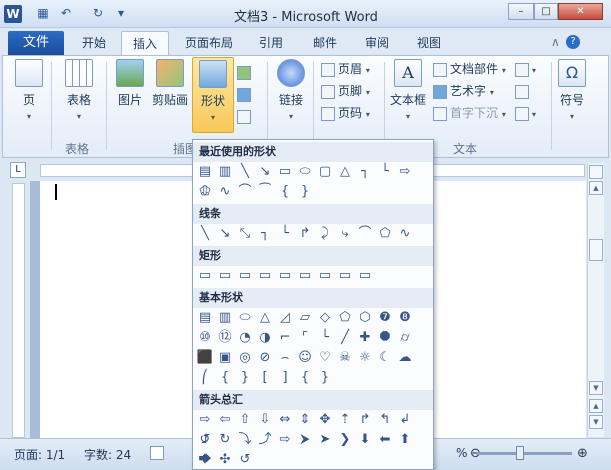 The width and height of the screenshot is (611, 470). Describe the element at coordinates (170, 83) in the screenshot. I see `clipart-button: 剪贴画` at that location.